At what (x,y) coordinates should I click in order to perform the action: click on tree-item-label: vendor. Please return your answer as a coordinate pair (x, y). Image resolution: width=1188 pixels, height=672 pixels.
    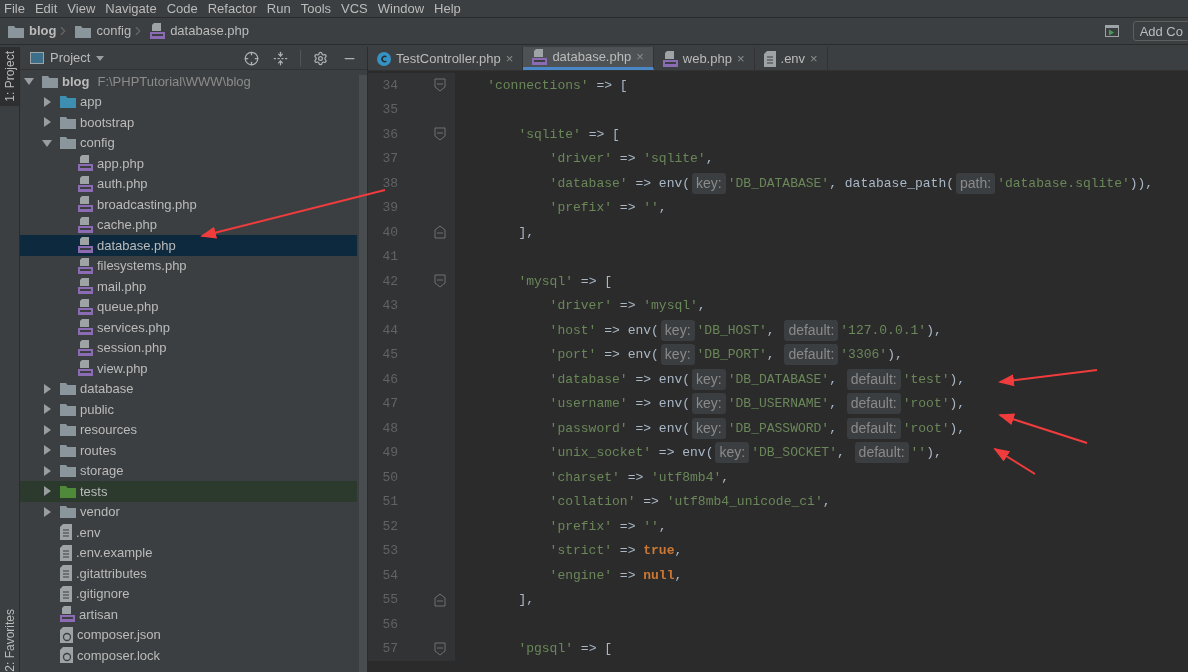
    Looking at the image, I should click on (100, 512).